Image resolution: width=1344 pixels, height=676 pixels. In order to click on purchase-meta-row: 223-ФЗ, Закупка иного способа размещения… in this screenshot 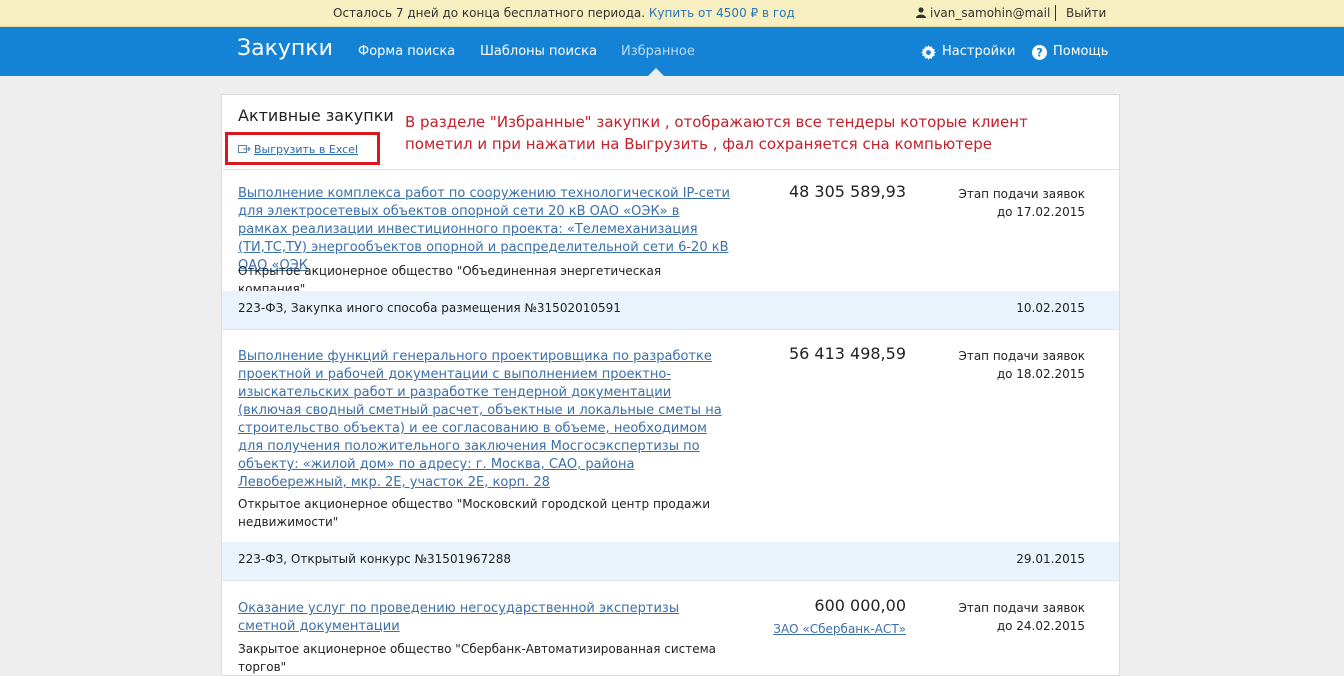, I will do `click(670, 310)`.